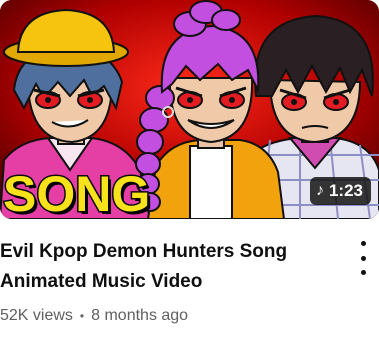  Describe the element at coordinates (36, 315) in the screenshot. I see `view-count: 52K views` at that location.